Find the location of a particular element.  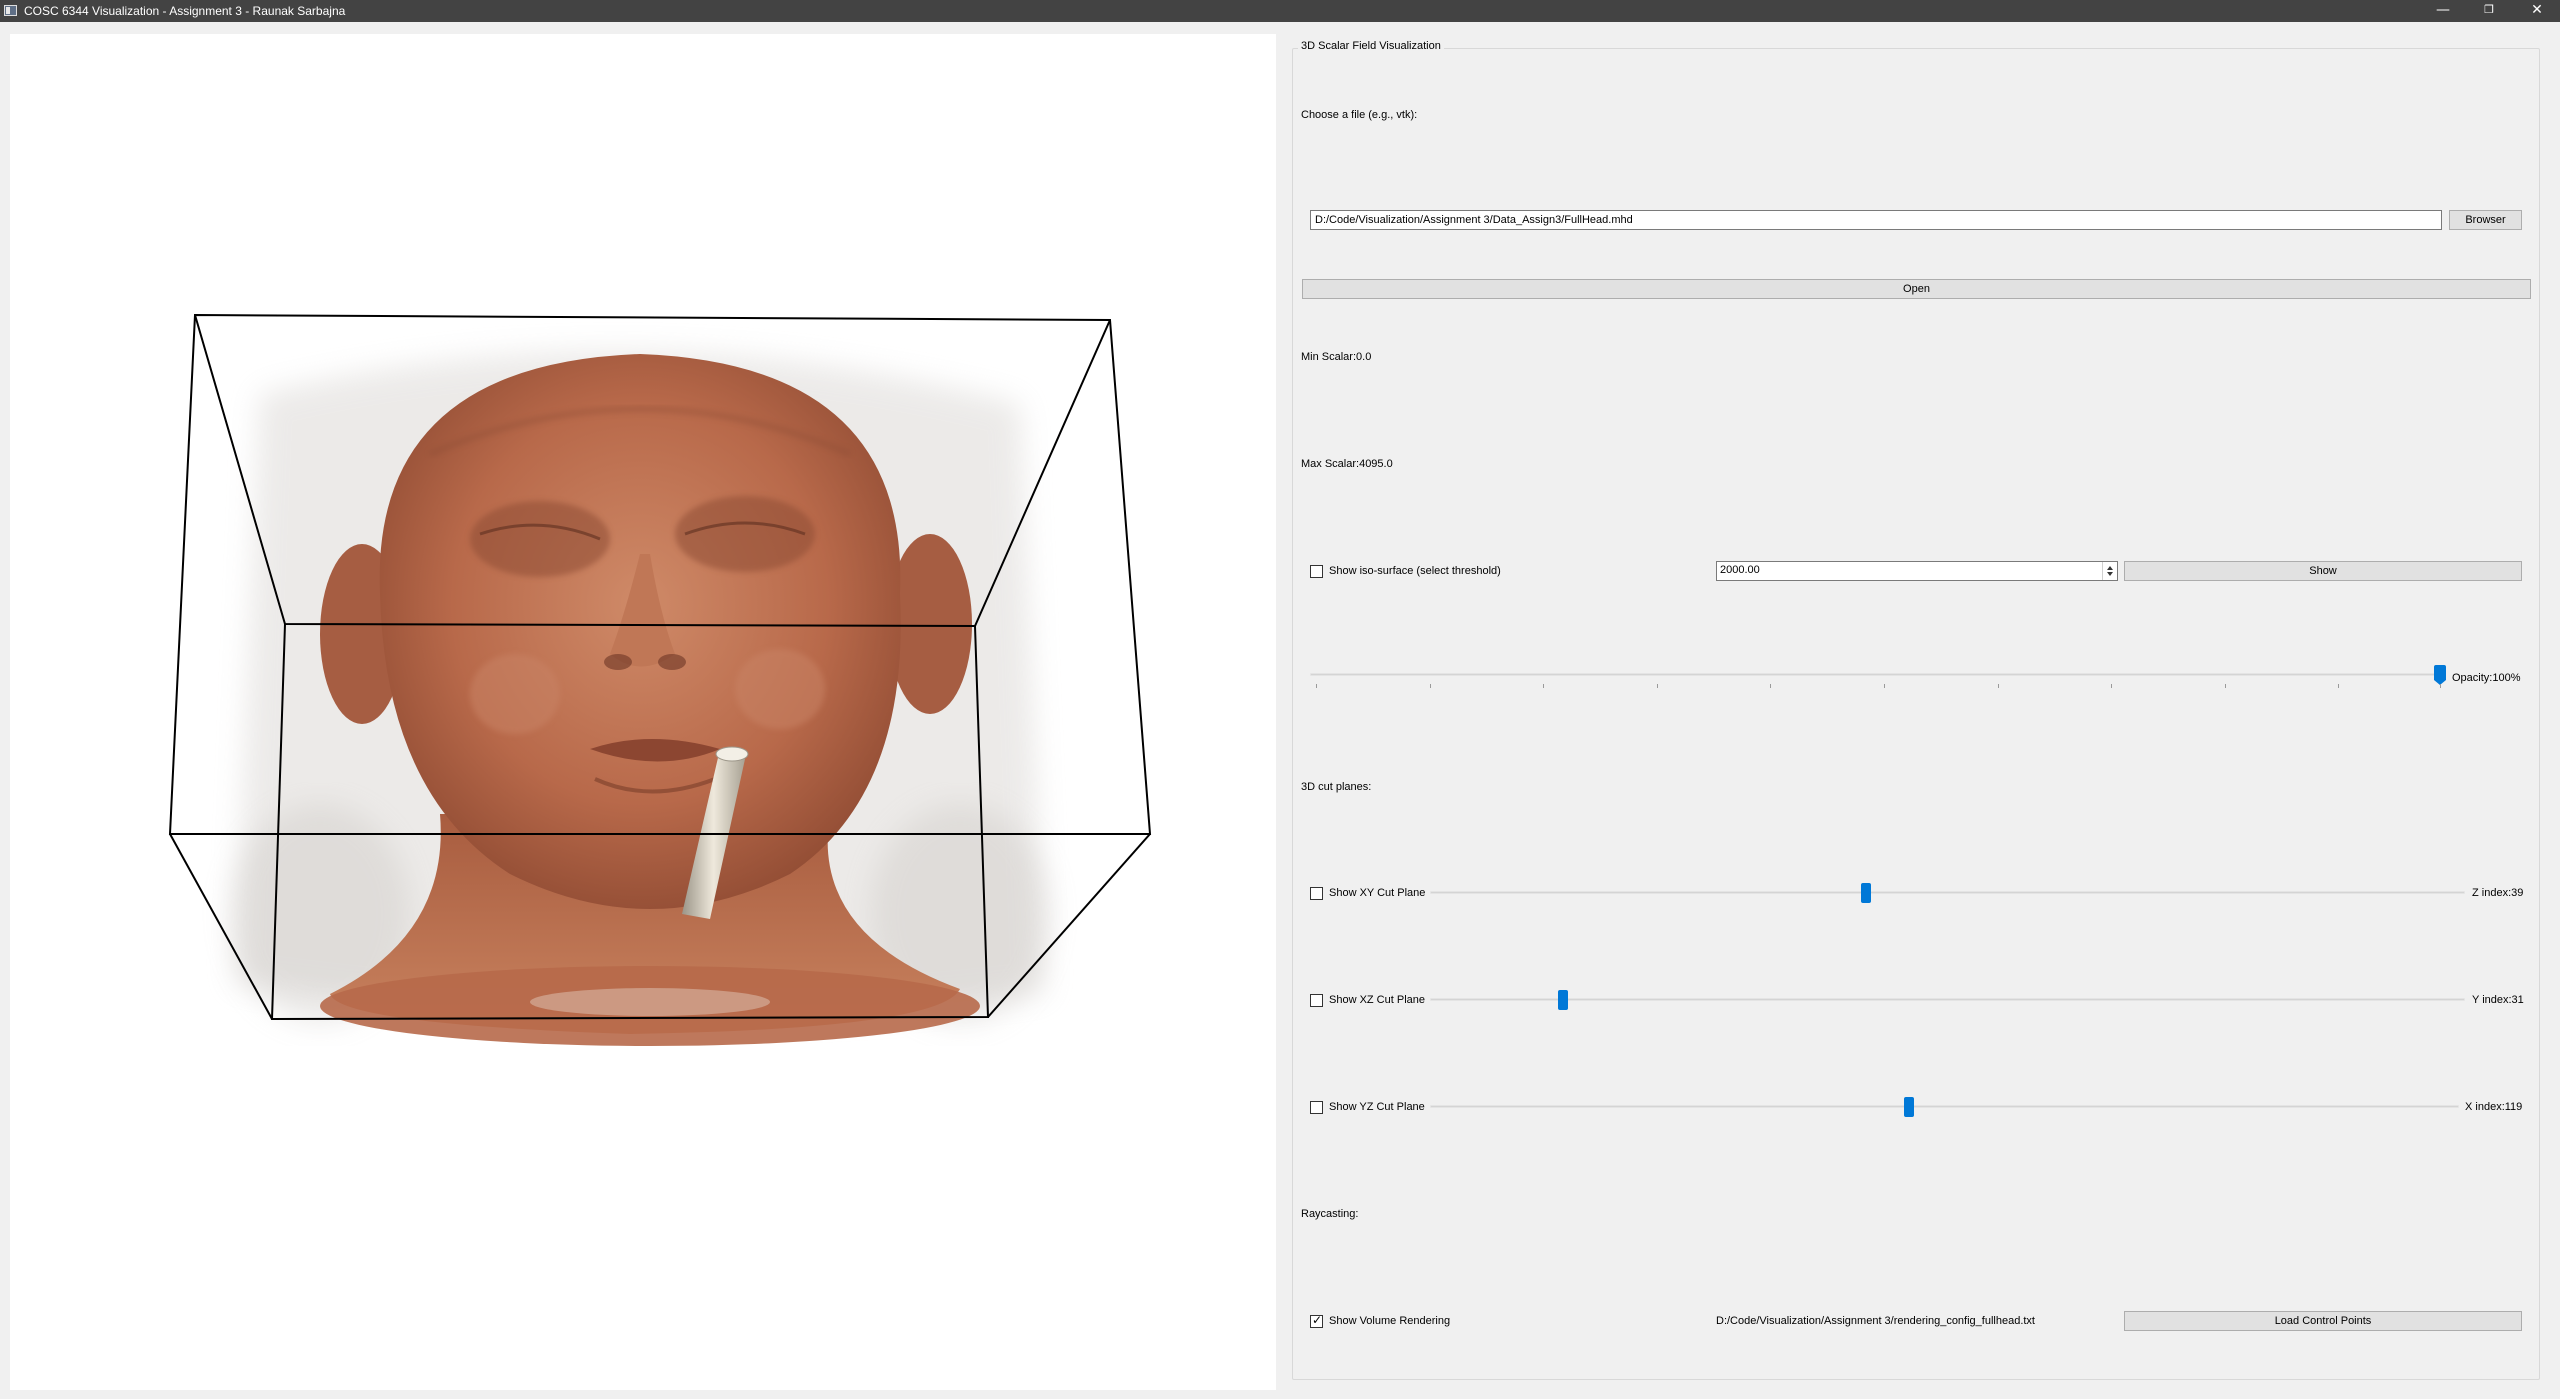

cut-planes-label: 3D cut planes: is located at coordinates (1336, 787).